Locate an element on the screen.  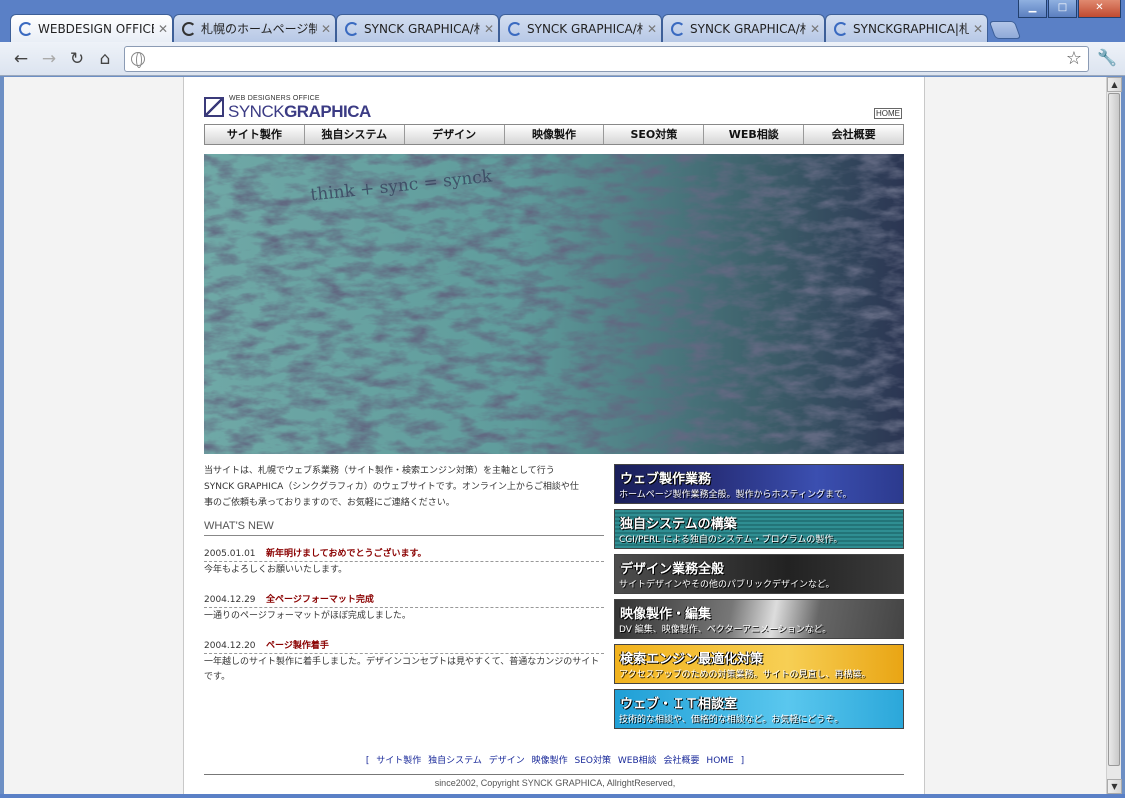
nav-web-consult: WEB相談 is located at coordinates (754, 134).